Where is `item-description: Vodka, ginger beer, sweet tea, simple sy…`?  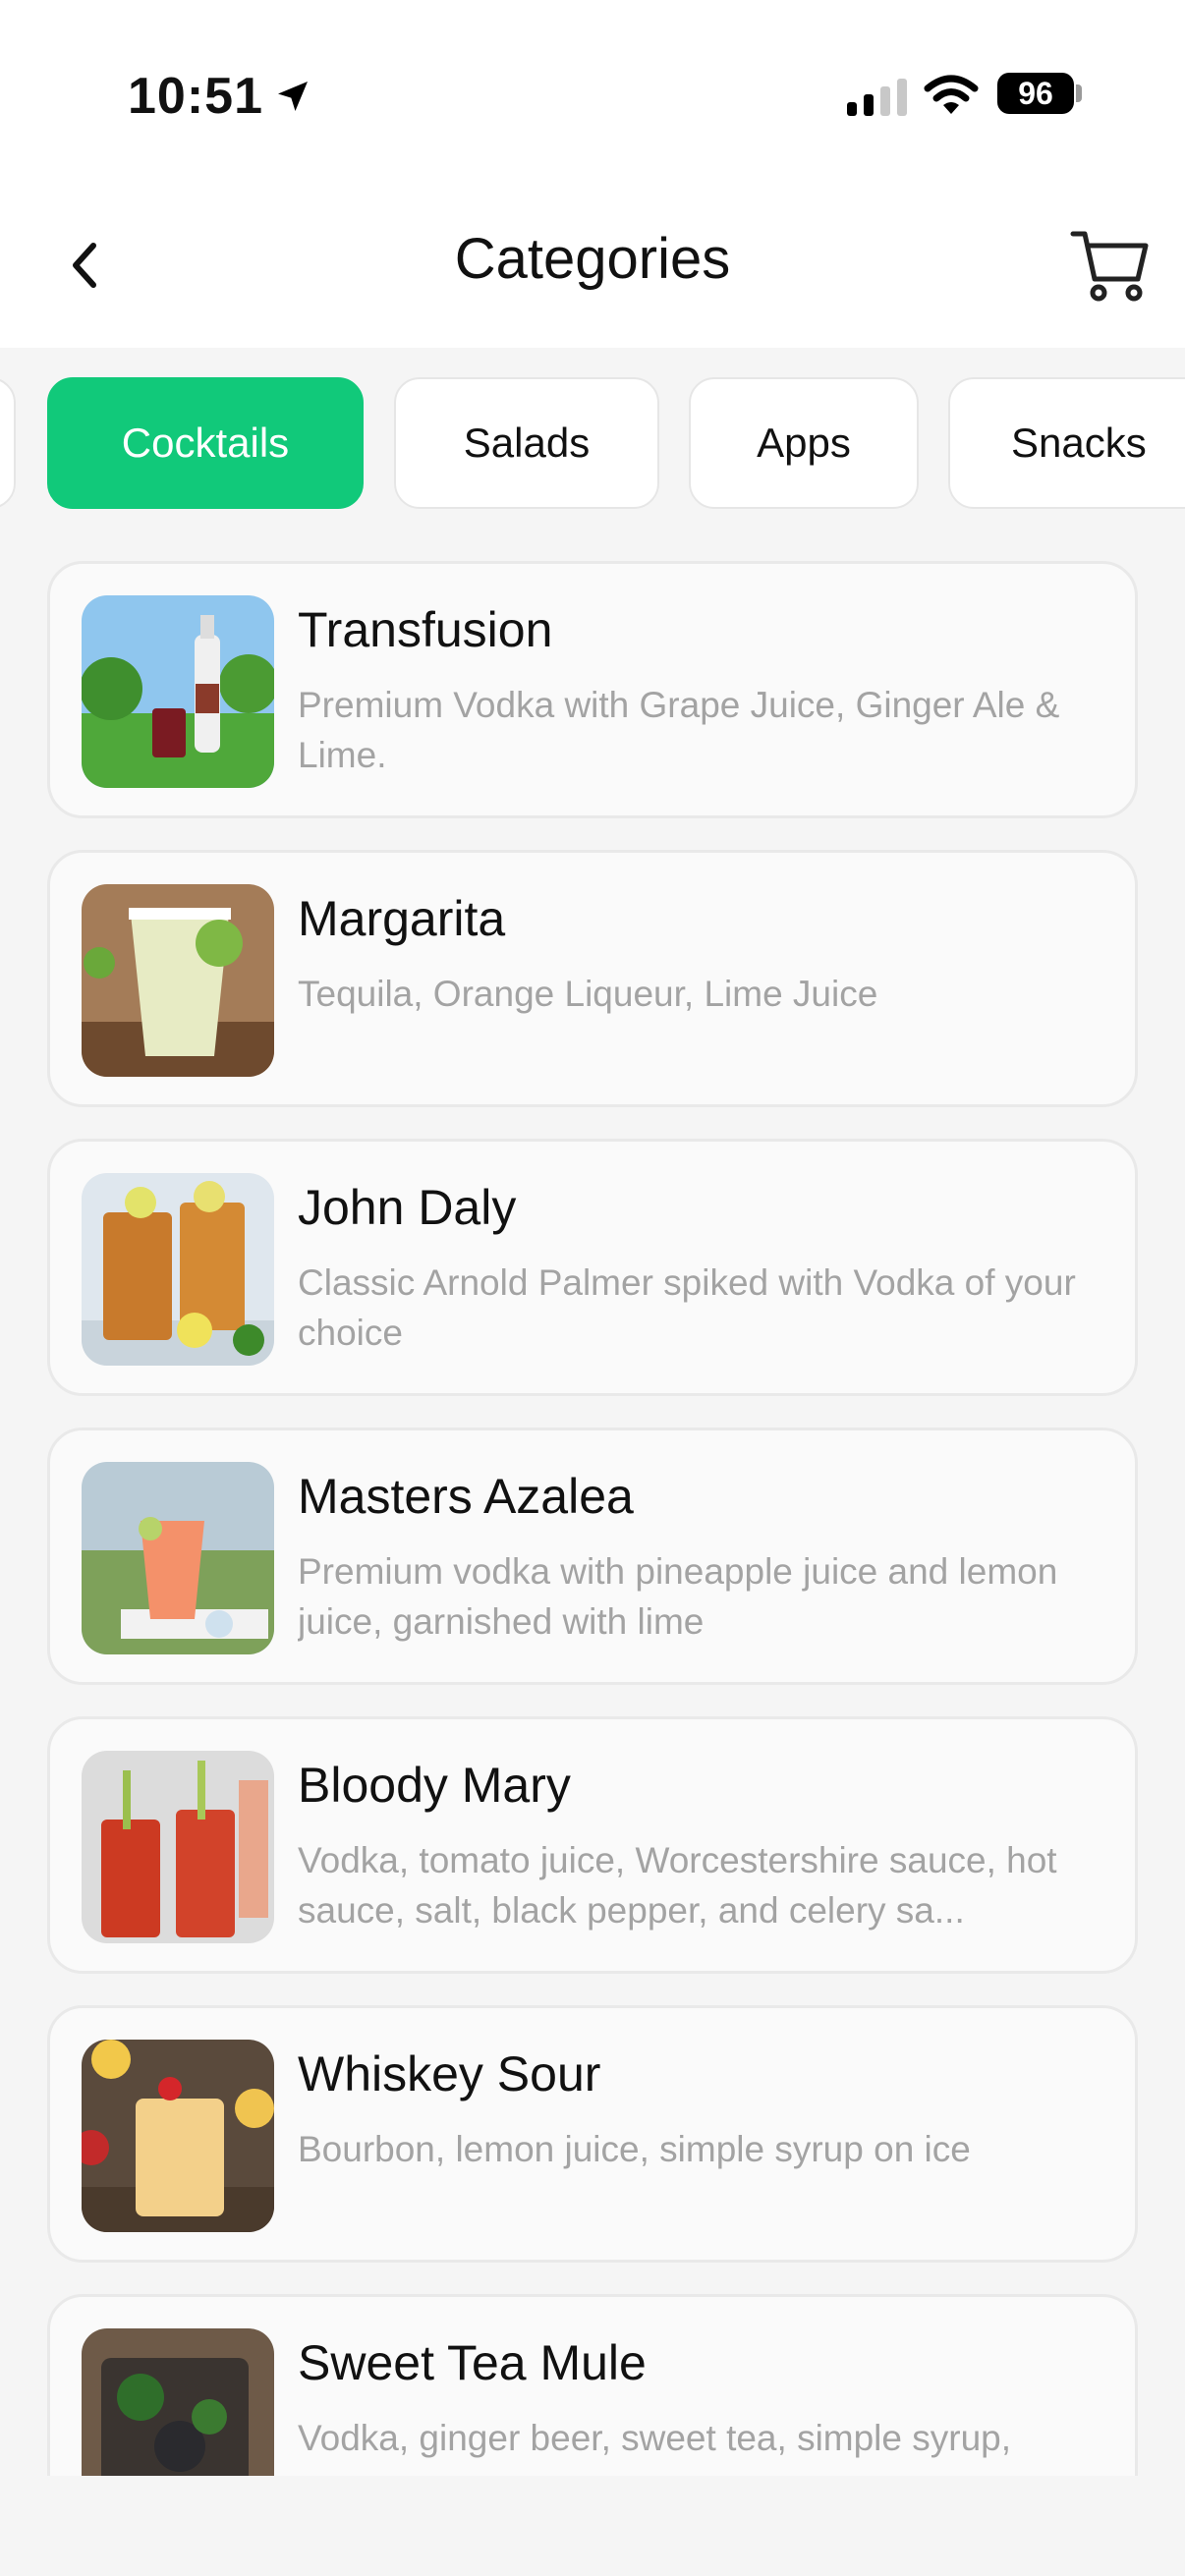
item-description: Vodka, ginger beer, sweet tea, simple sy… is located at coordinates (655, 2438).